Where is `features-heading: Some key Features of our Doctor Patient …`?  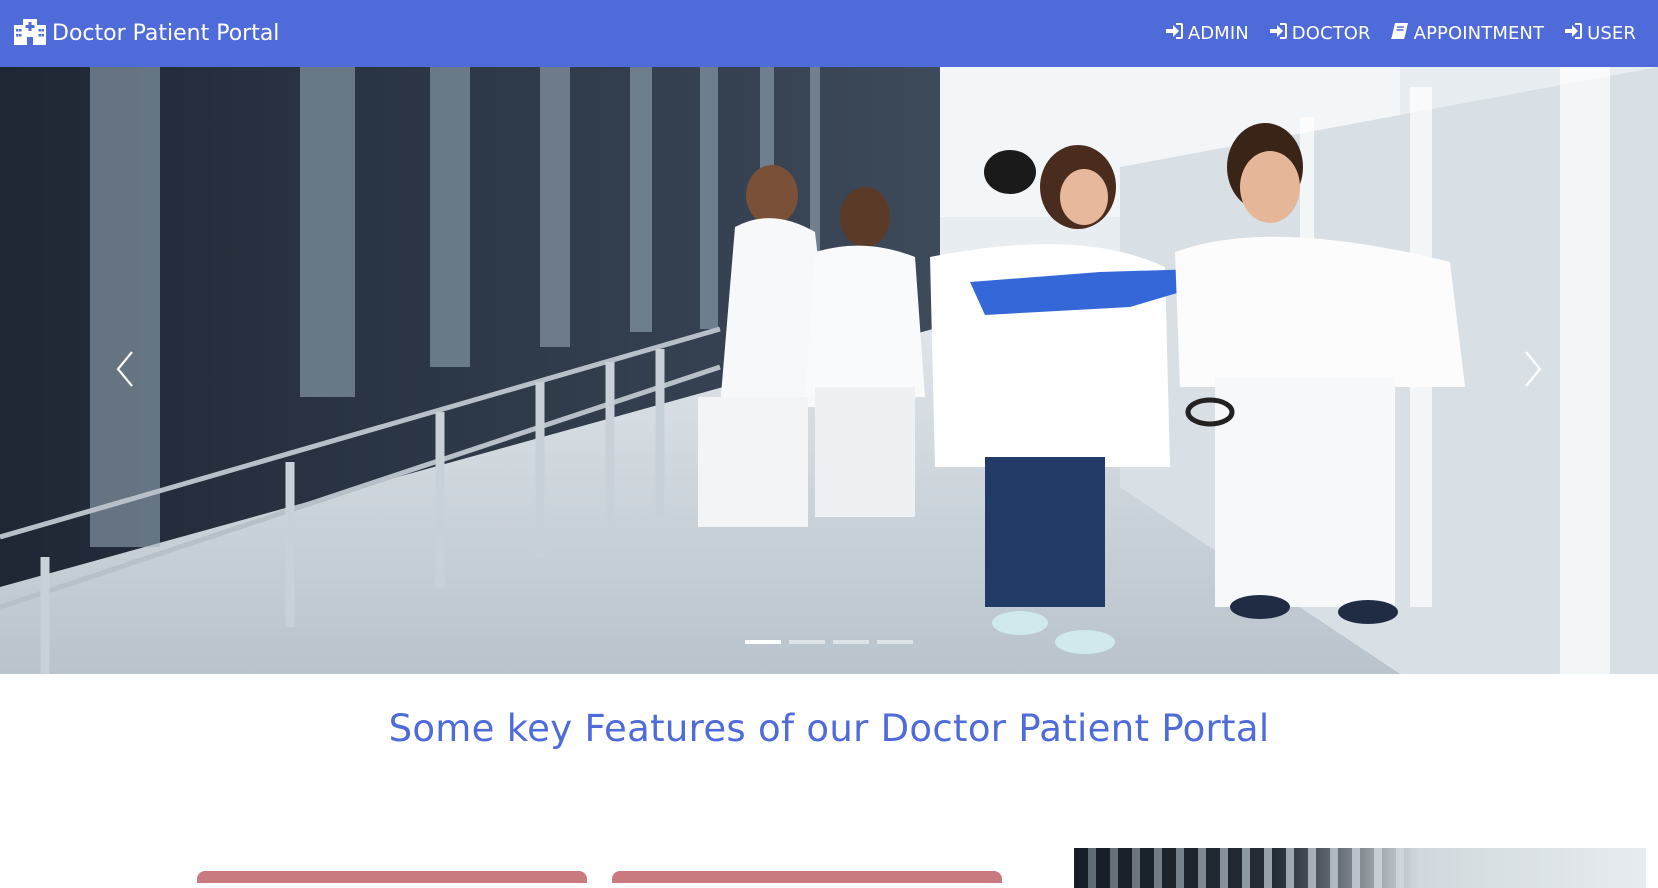 features-heading: Some key Features of our Doctor Patient … is located at coordinates (829, 728).